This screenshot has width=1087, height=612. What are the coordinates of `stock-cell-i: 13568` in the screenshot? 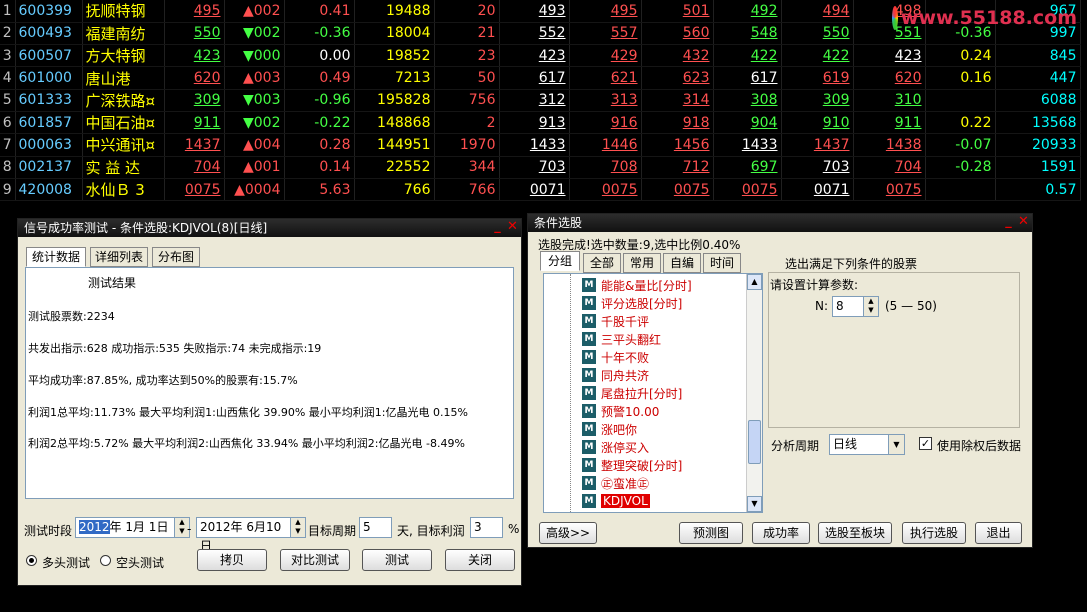 It's located at (1038, 123).